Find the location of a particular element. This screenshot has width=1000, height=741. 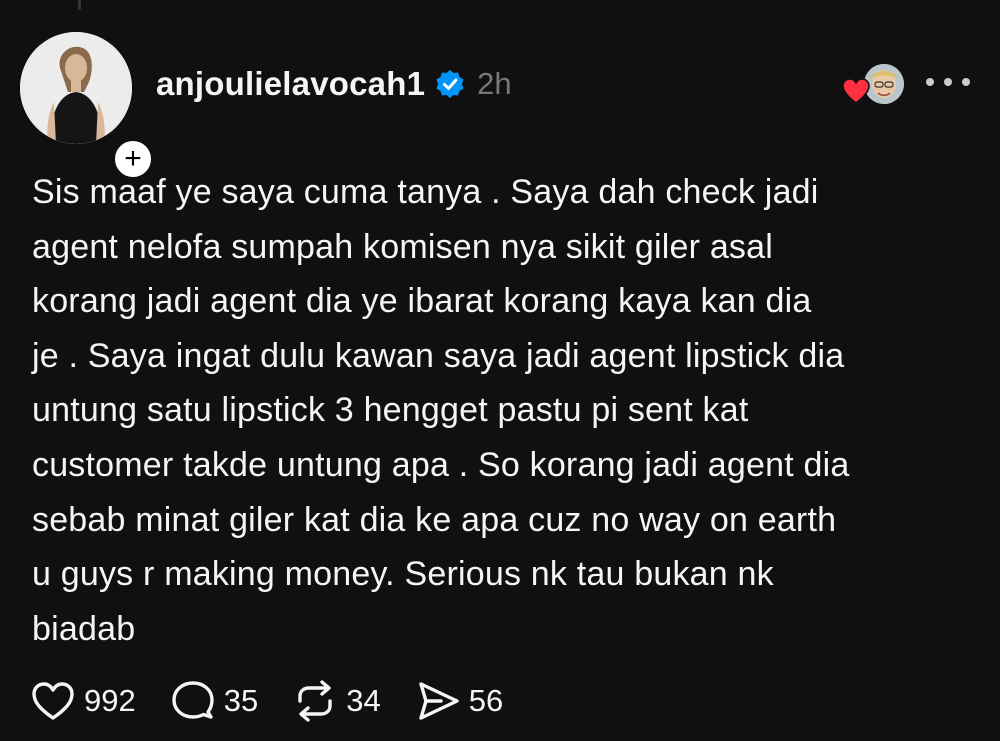

comment-icon is located at coordinates (193, 700).